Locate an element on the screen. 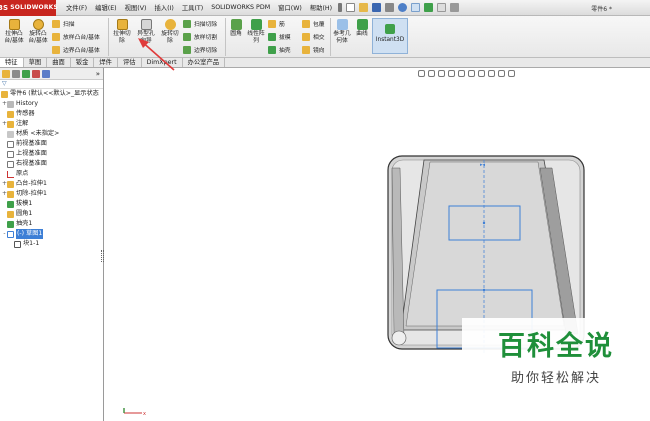 The height and width of the screenshot is (421, 650). tree-filter: ▽ is located at coordinates (51, 84).